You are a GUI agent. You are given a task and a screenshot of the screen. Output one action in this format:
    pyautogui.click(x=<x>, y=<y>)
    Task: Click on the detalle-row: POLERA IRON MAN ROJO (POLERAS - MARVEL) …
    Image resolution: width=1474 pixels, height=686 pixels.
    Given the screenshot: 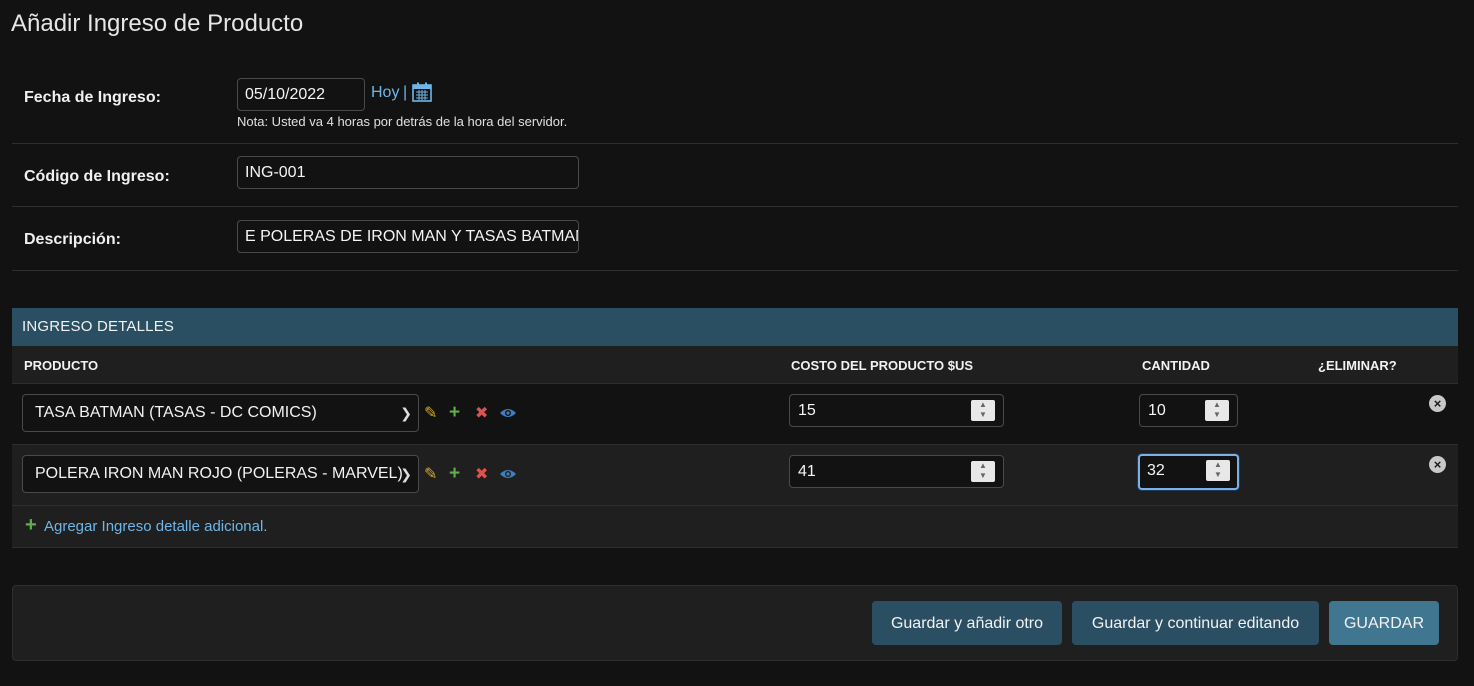 What is the action you would take?
    pyautogui.click(x=735, y=475)
    